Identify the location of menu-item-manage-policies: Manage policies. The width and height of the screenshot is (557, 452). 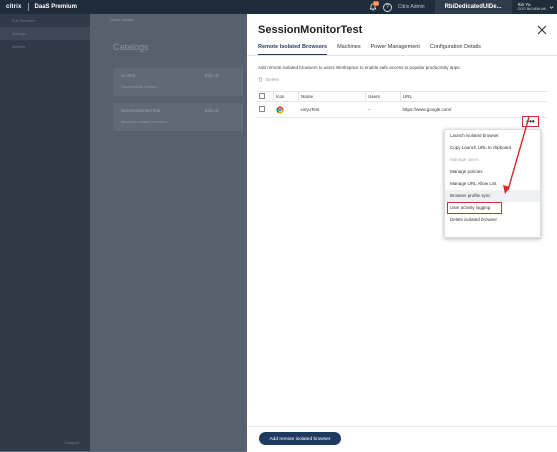
(492, 172).